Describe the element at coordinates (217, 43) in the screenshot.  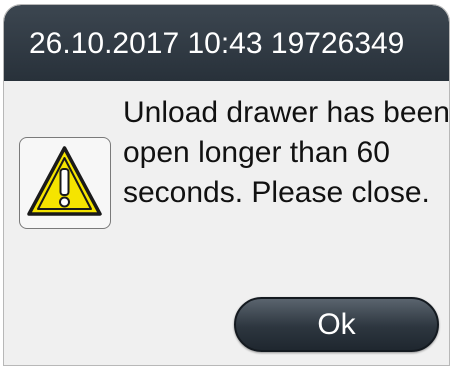
I see `dialog-title: 26.10.2017 10:43 19726349` at that location.